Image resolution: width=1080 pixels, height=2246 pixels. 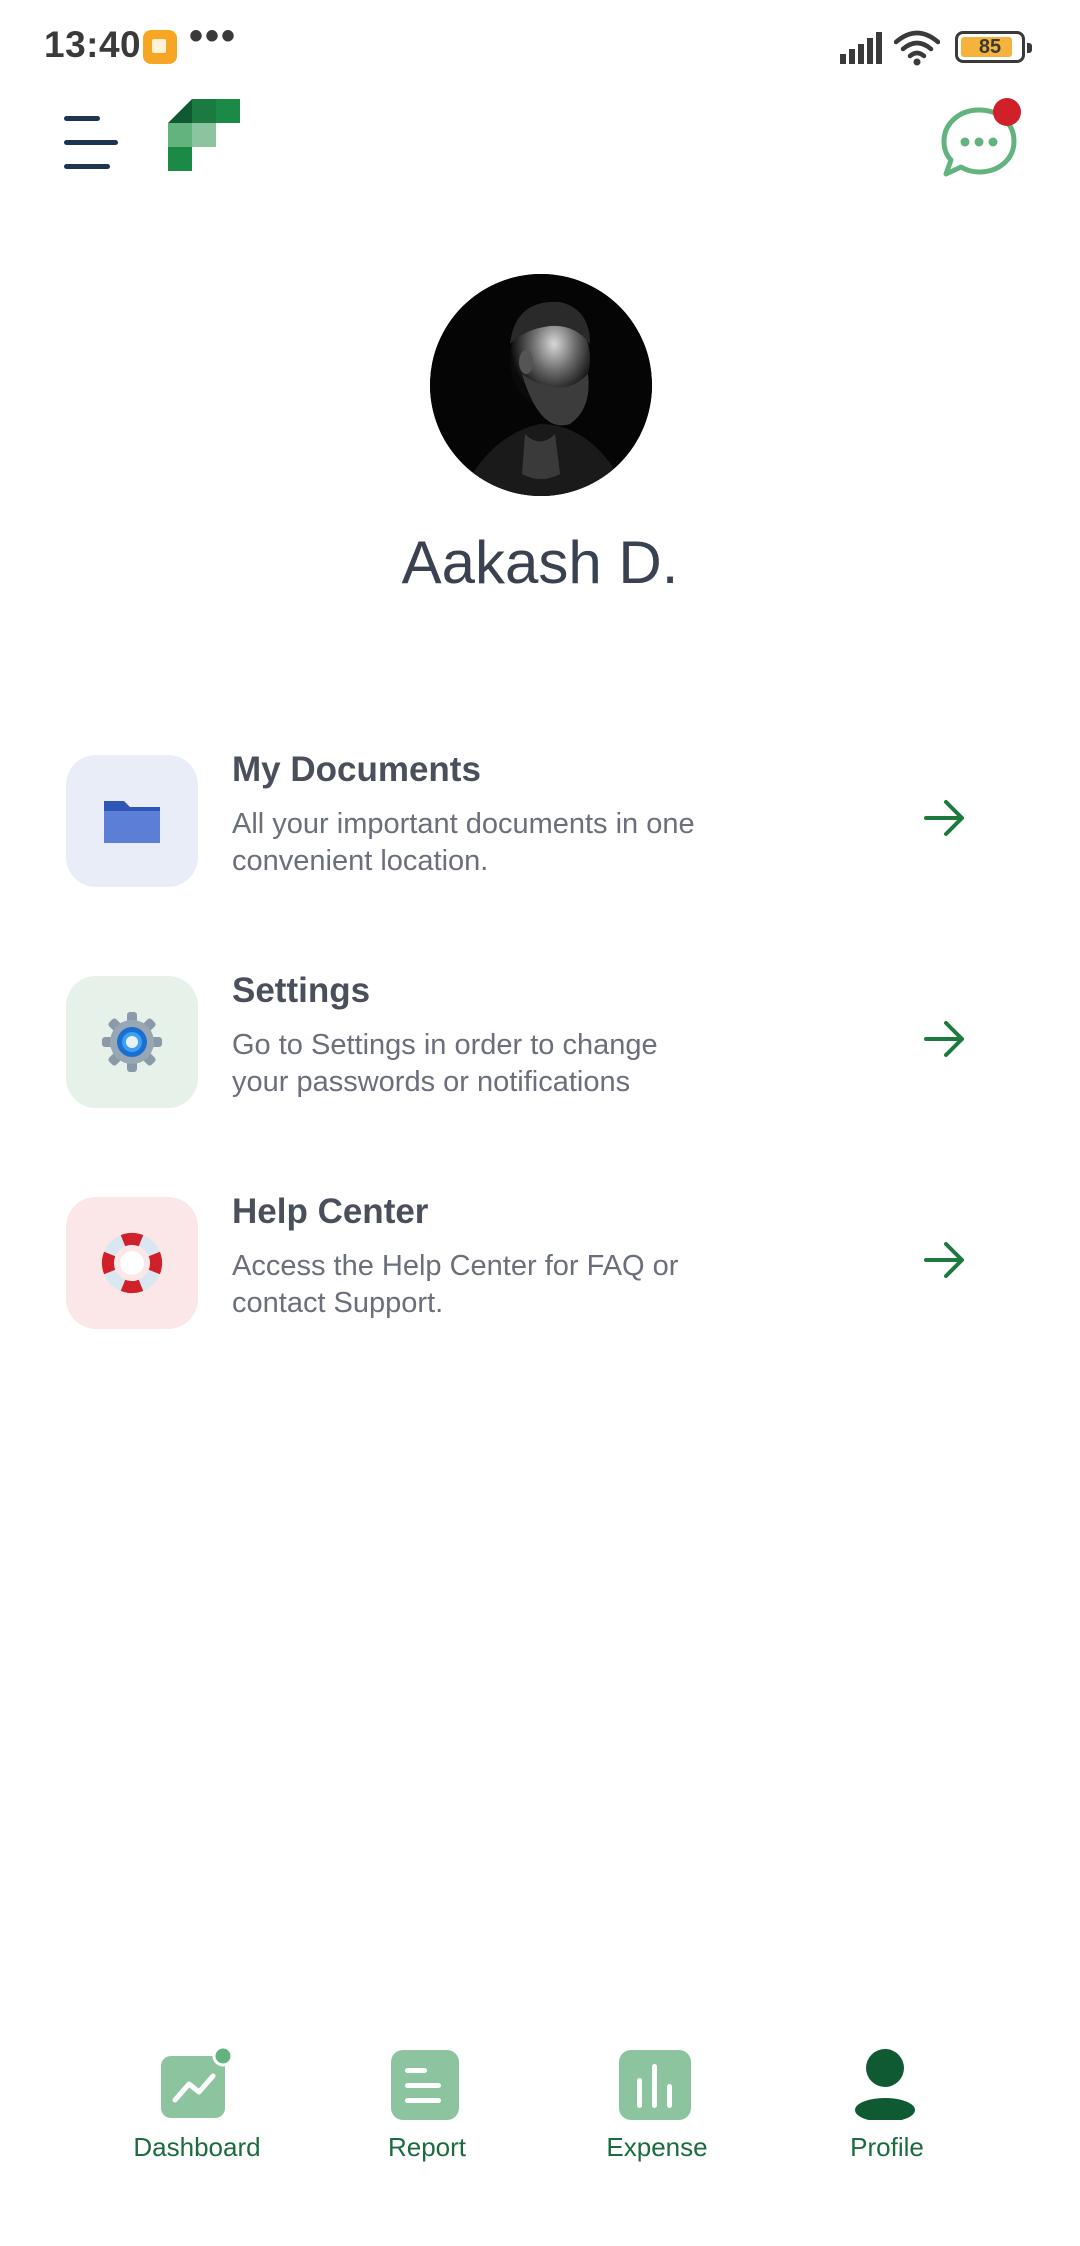 I want to click on nav-profile: Profile, so click(x=887, y=2115).